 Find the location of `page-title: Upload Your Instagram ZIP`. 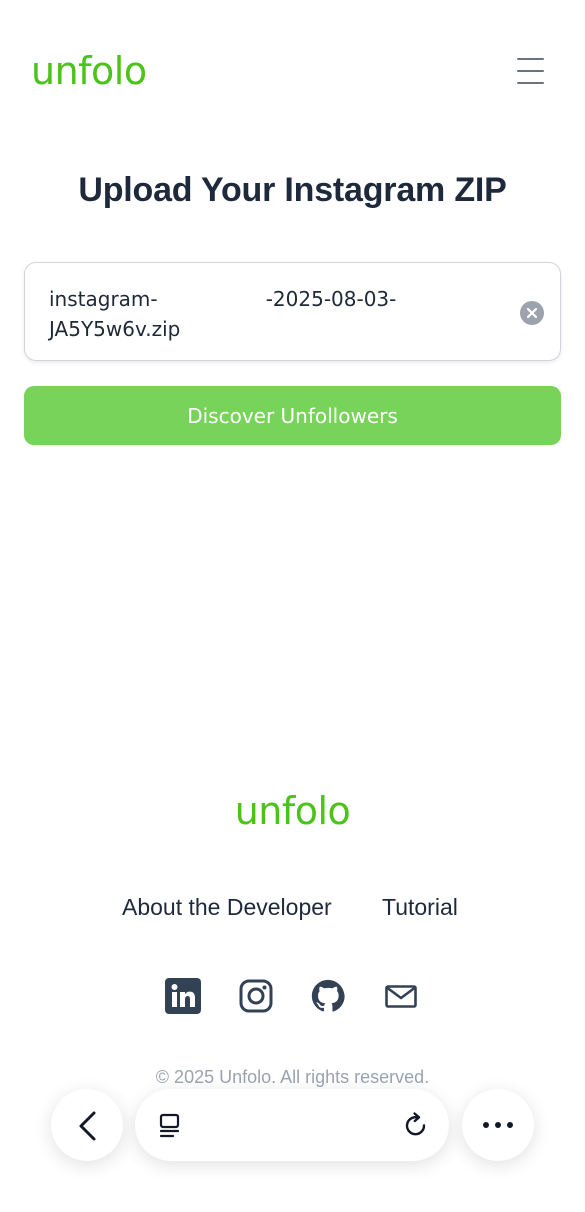

page-title: Upload Your Instagram ZIP is located at coordinates (292, 190).